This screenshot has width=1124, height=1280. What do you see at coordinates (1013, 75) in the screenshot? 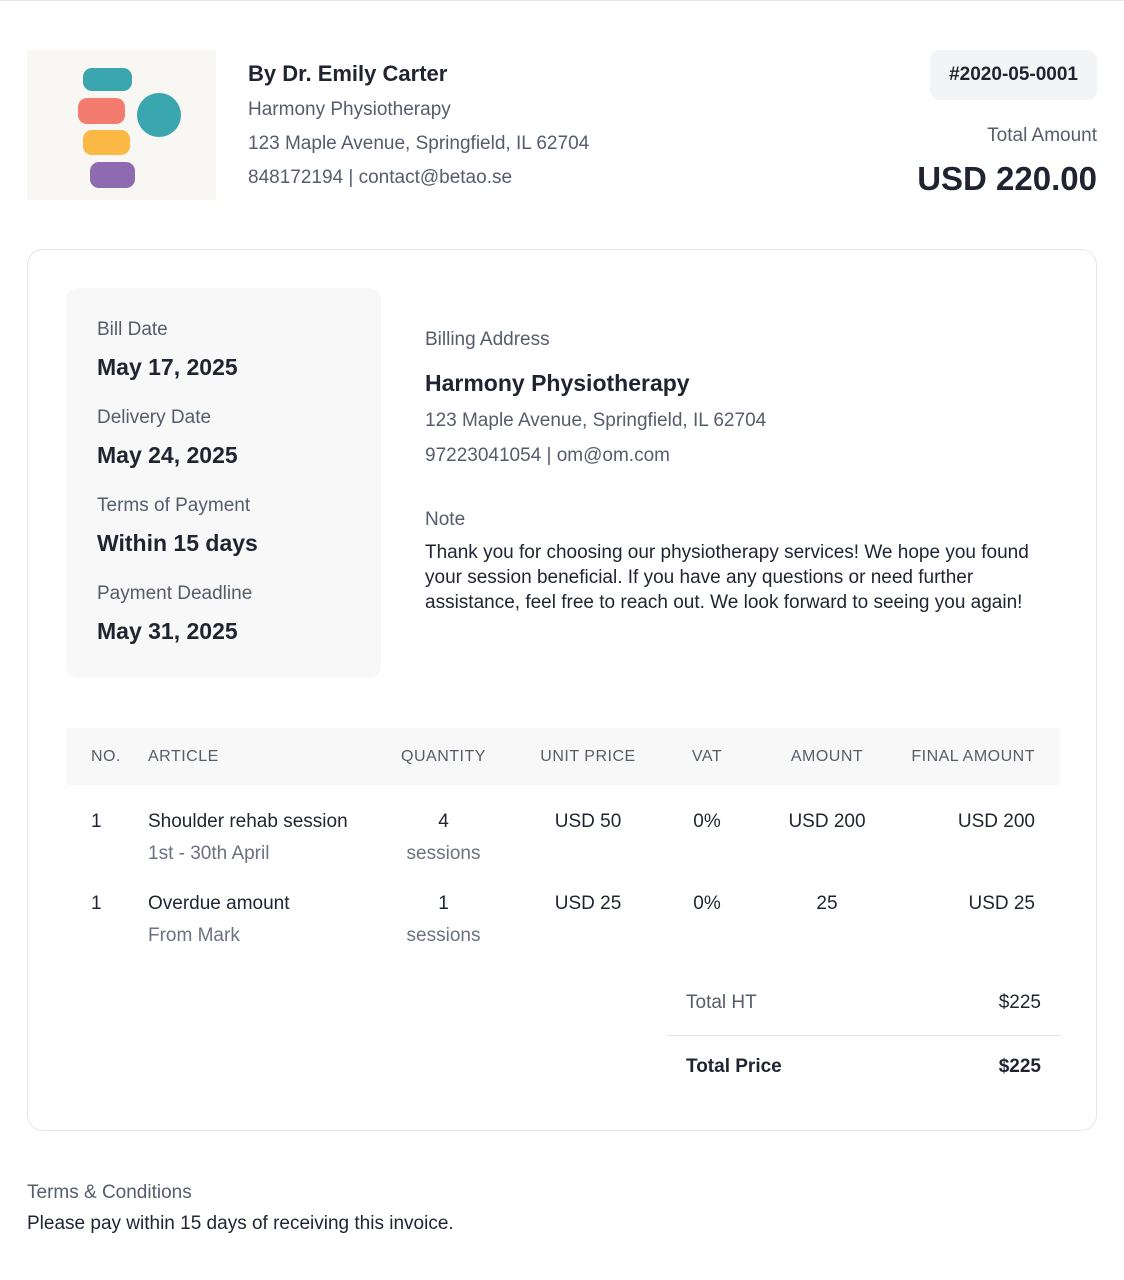
I see `invoice-number-badge: #2020-05-0001` at bounding box center [1013, 75].